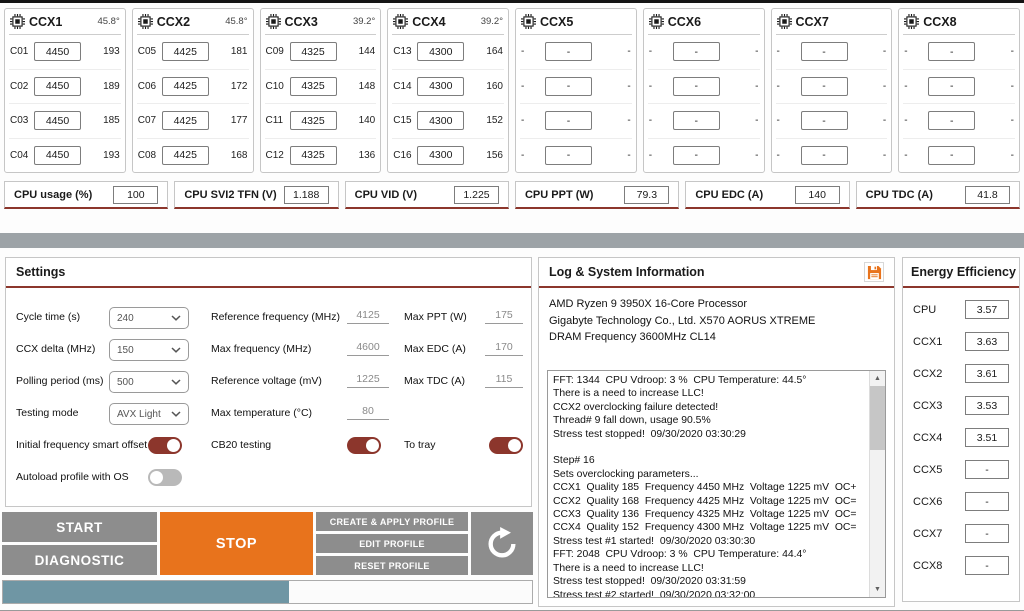 The height and width of the screenshot is (611, 1024). What do you see at coordinates (506, 445) in the screenshot?
I see `to-tray-toggle` at bounding box center [506, 445].